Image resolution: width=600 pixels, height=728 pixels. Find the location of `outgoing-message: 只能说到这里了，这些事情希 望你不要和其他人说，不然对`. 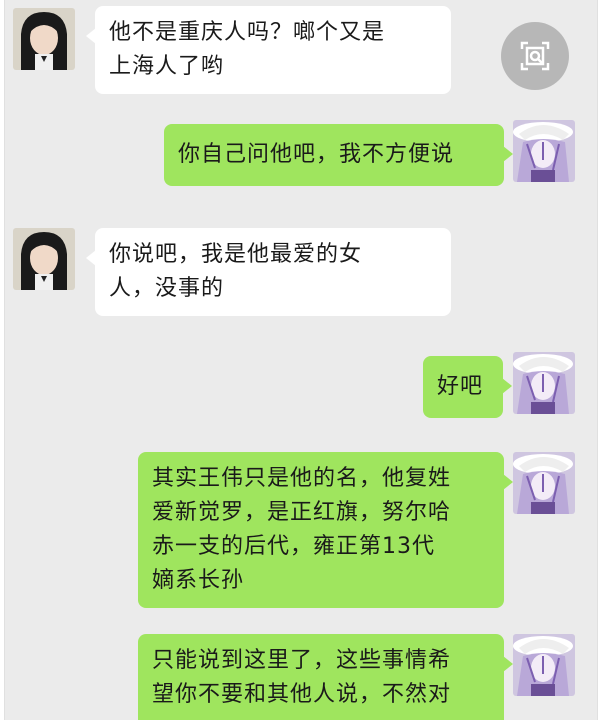

outgoing-message: 只能说到这里了，这些事情希 望你不要和其他人说，不然对 is located at coordinates (325, 677).